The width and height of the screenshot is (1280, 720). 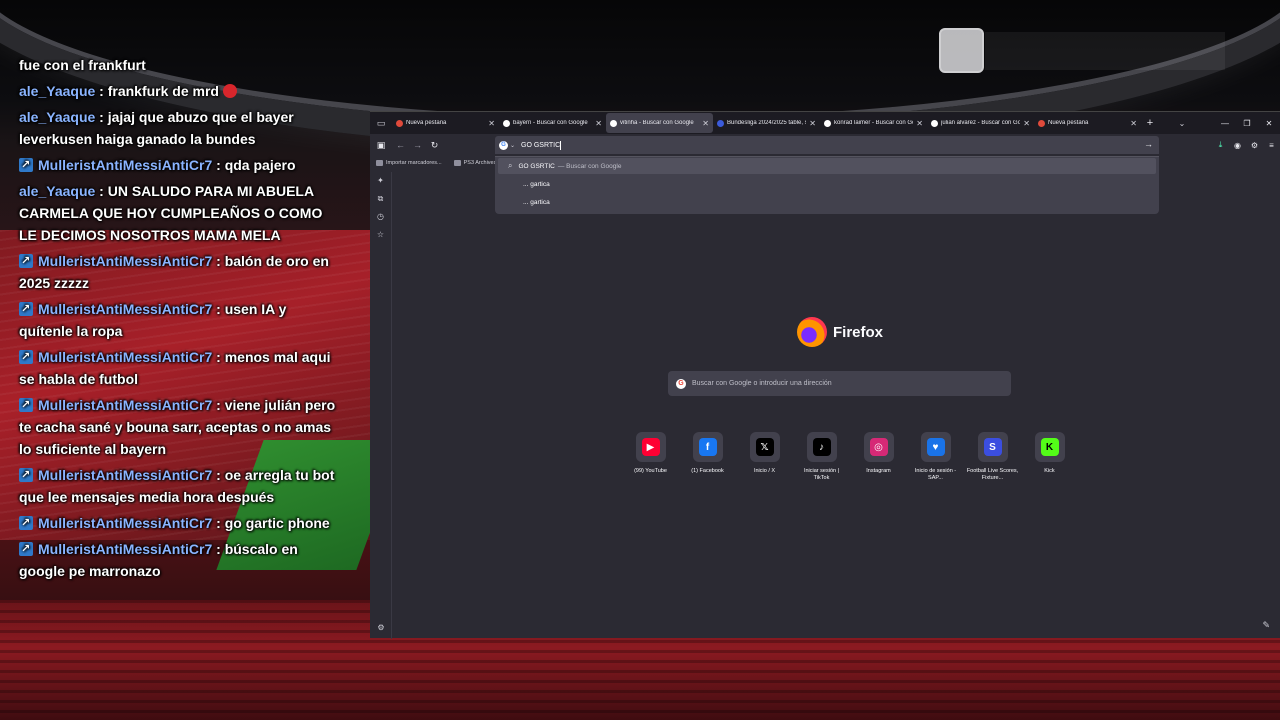 What do you see at coordinates (766, 123) in the screenshot?
I see `tab-3: Bundesliga 2024/2025 table, sc ✕` at bounding box center [766, 123].